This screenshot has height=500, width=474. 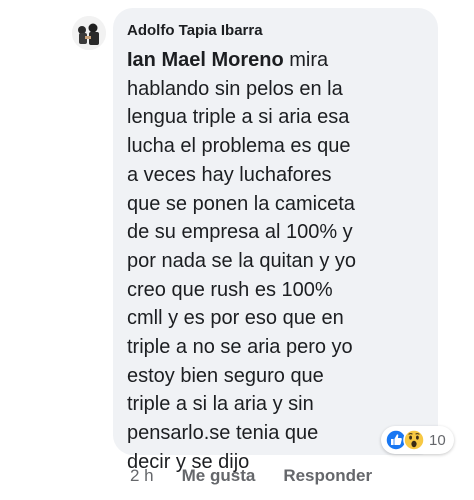 What do you see at coordinates (414, 440) in the screenshot?
I see `wow-icon` at bounding box center [414, 440].